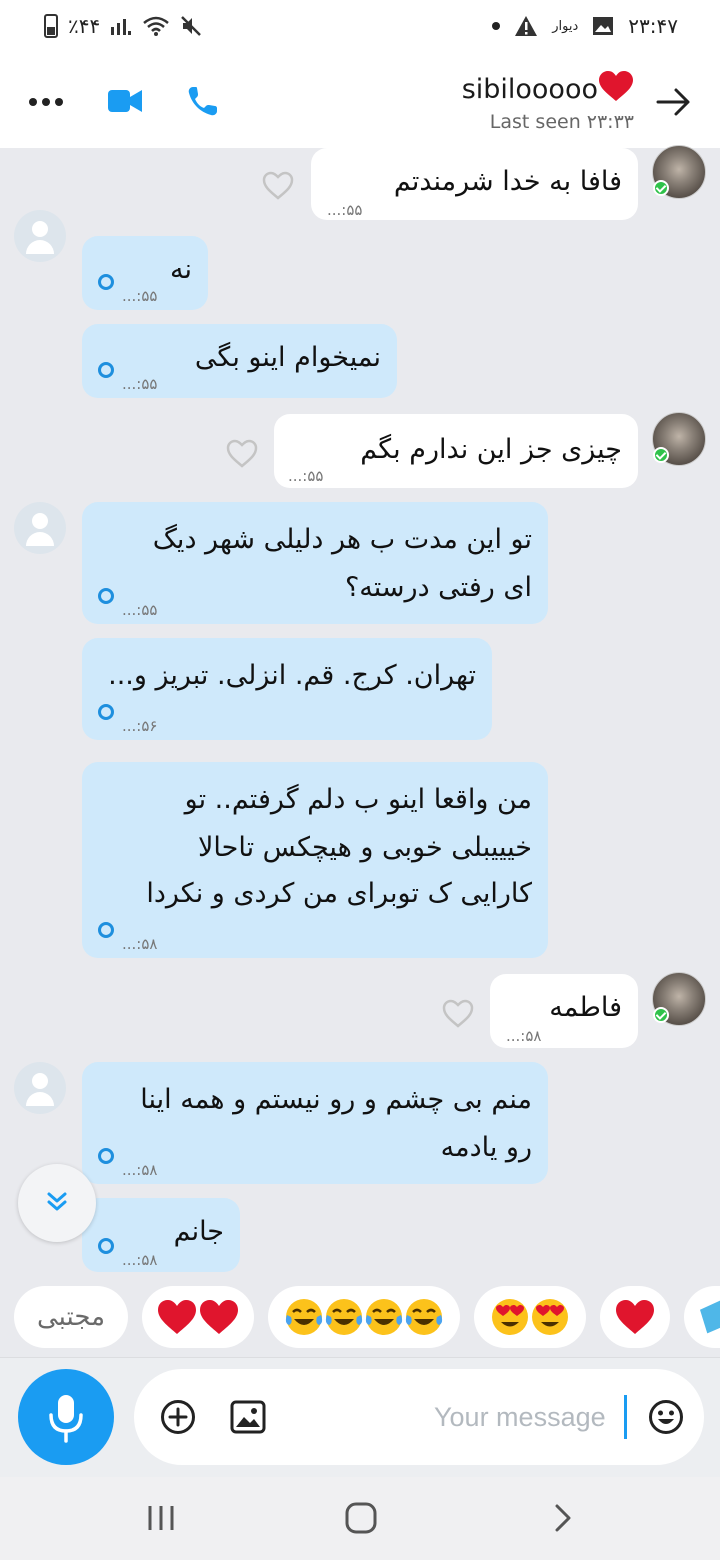 Image resolution: width=720 pixels, height=1560 pixels. Describe the element at coordinates (339, 893) in the screenshot. I see `message-text-line: کارایی ک توبرای من کردی و نکردا` at that location.